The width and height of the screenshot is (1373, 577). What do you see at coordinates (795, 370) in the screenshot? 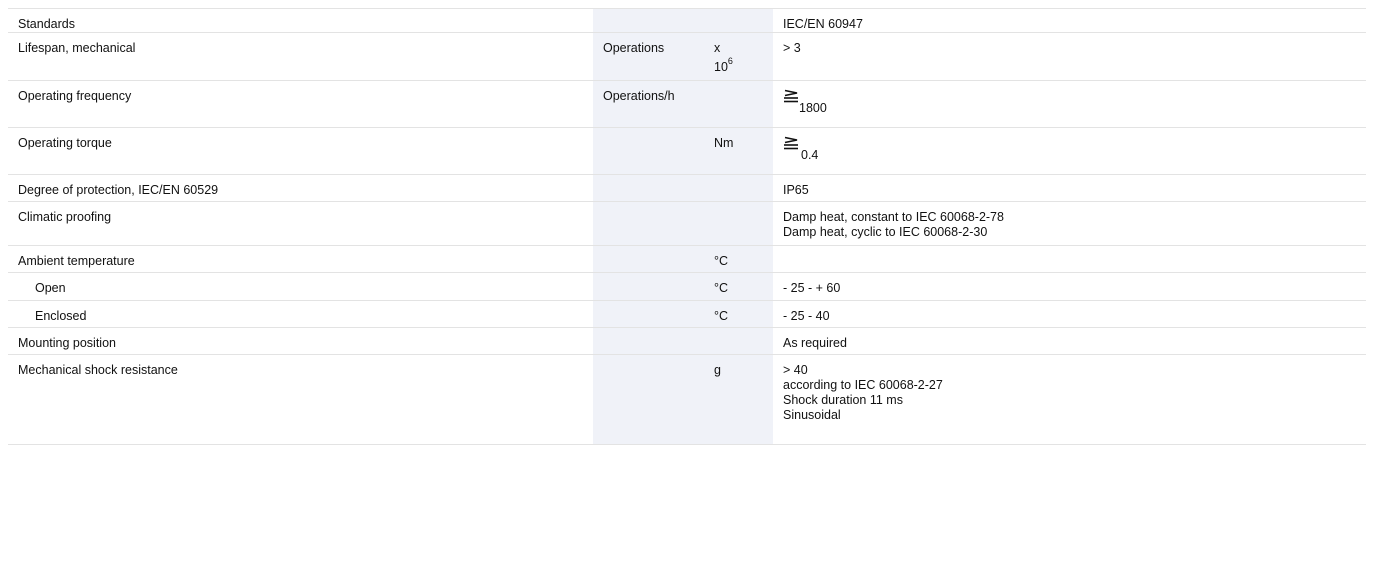
I see `value-line: > 40` at bounding box center [795, 370].